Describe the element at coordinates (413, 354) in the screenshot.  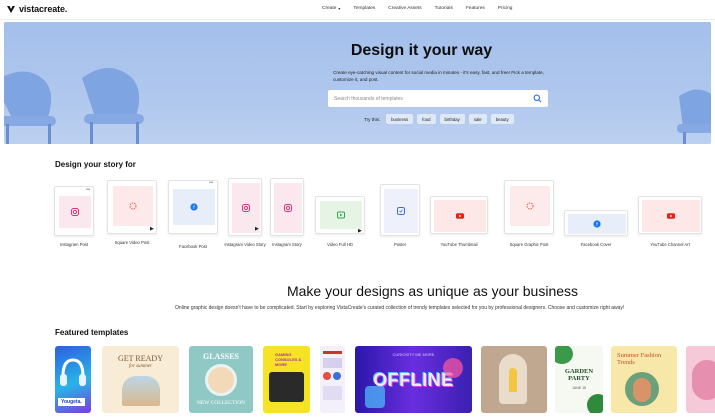
I see `template-subtext: CURIOSITY ME MORE` at that location.